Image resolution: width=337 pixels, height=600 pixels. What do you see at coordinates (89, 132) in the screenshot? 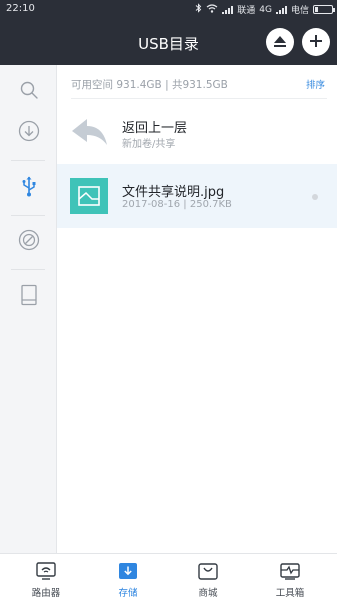
I see `back-arrow-icon` at bounding box center [89, 132].